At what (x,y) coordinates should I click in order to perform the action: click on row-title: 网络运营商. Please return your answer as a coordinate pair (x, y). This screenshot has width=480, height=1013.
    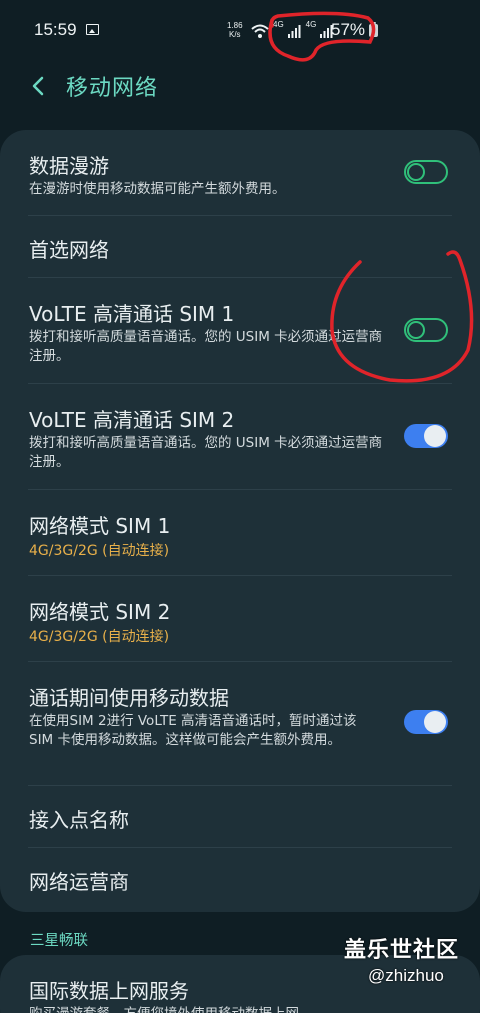
    Looking at the image, I should click on (79, 882).